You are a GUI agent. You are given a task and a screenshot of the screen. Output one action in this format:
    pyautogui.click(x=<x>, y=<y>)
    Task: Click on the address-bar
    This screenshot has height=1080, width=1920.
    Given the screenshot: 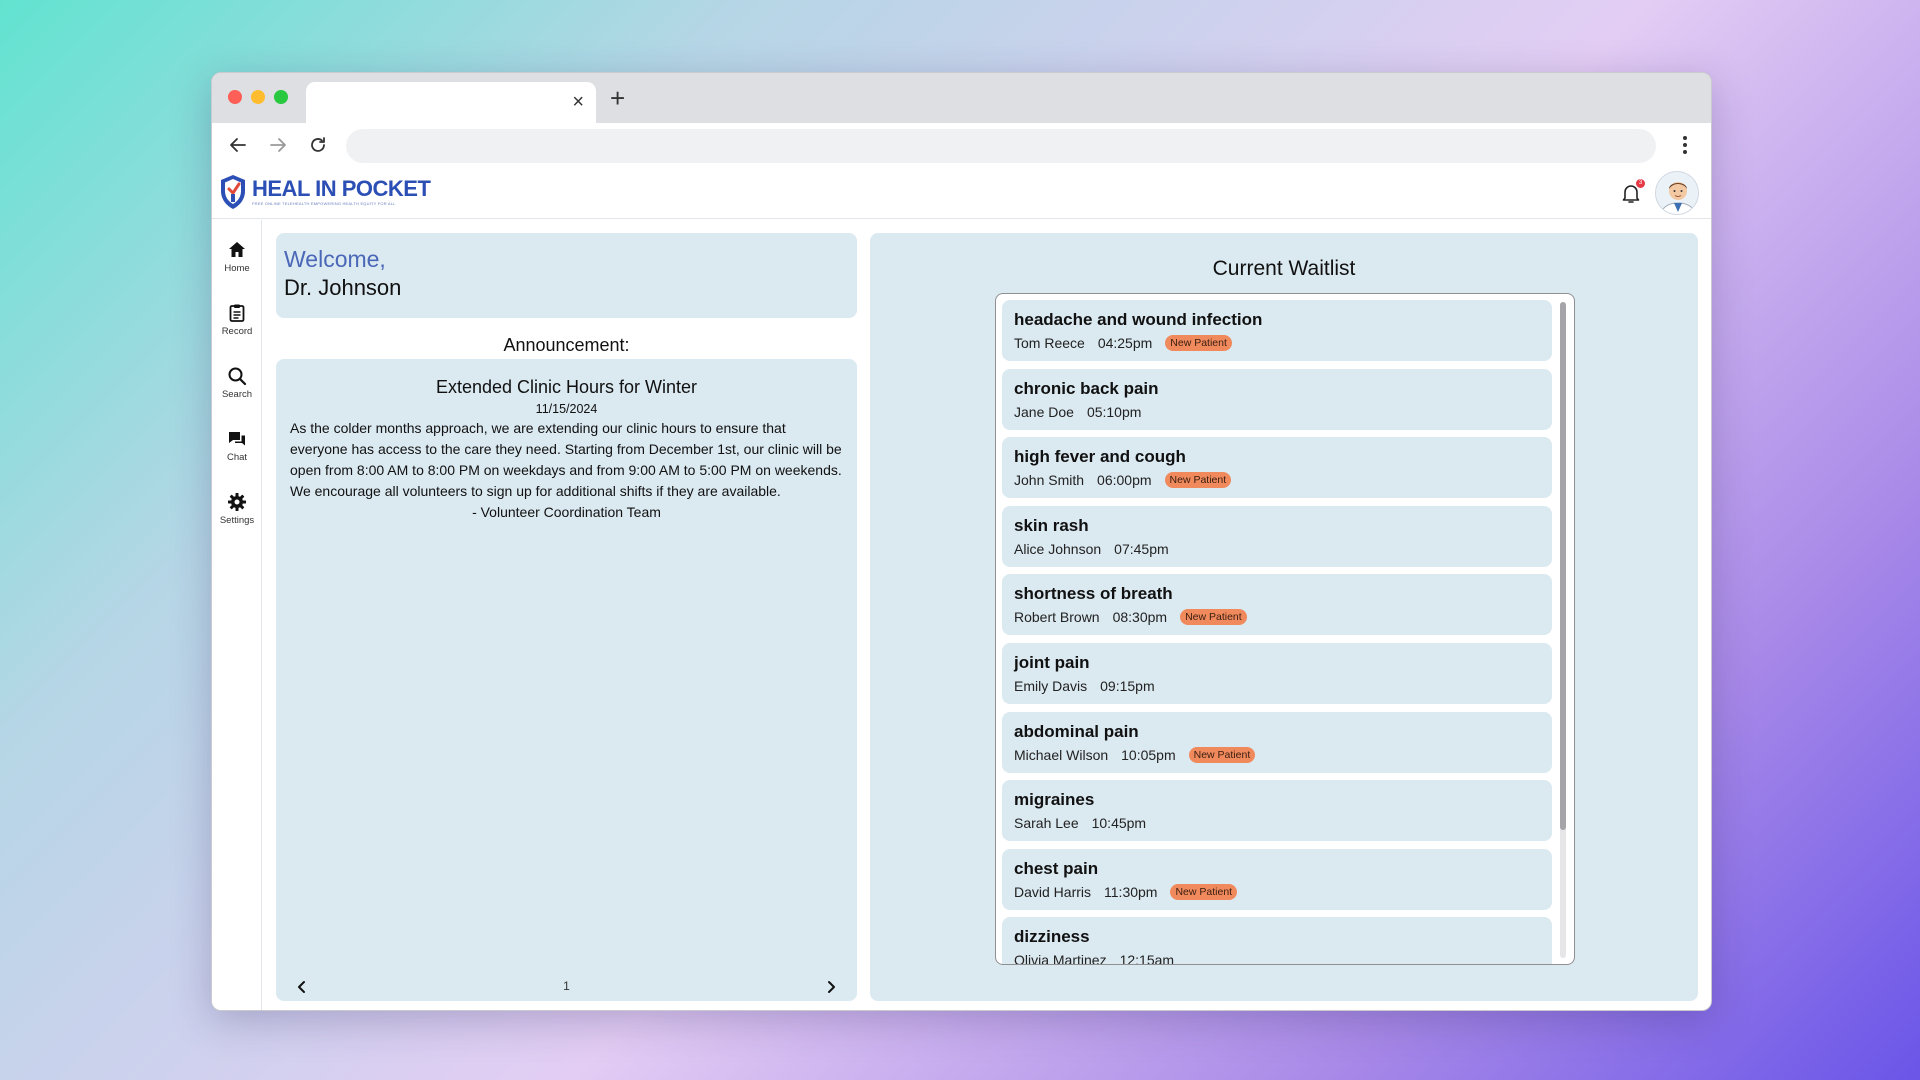 What is the action you would take?
    pyautogui.click(x=1001, y=146)
    